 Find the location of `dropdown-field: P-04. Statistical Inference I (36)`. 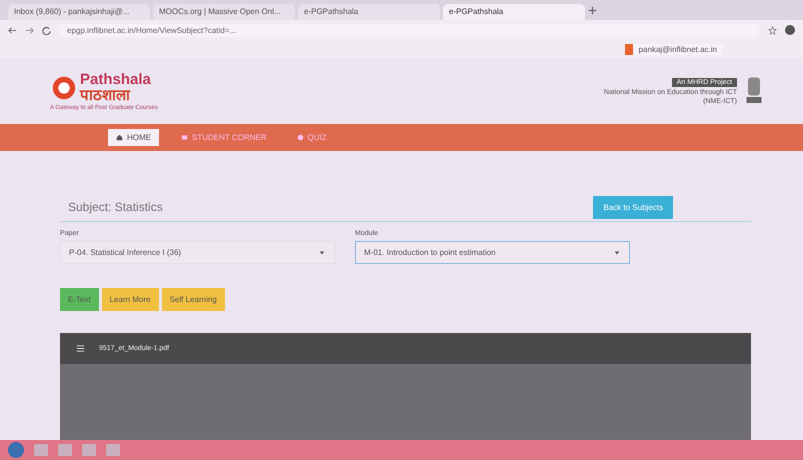

dropdown-field: P-04. Statistical Inference I (36) is located at coordinates (197, 252).